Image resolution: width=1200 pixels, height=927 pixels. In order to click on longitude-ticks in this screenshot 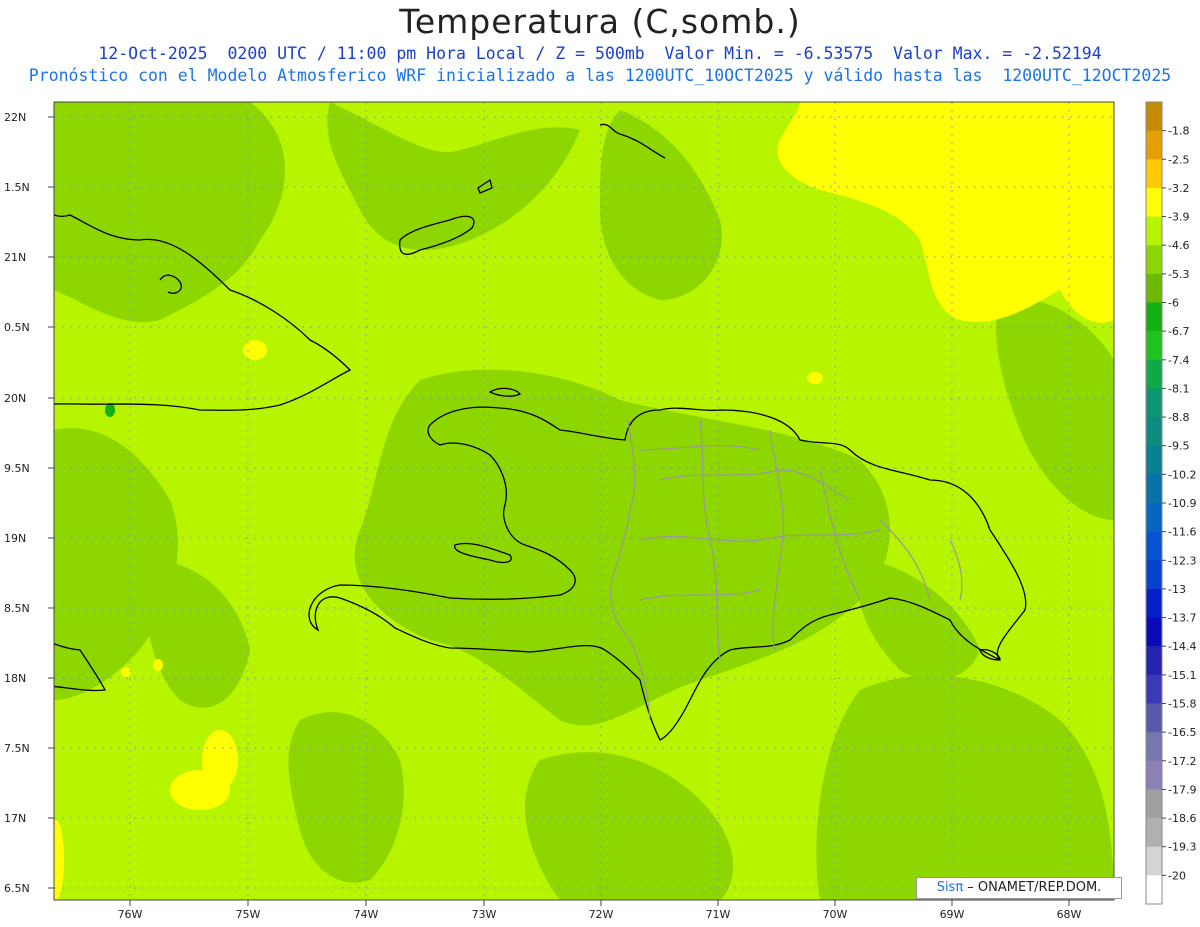, I will do `click(599, 903)`.